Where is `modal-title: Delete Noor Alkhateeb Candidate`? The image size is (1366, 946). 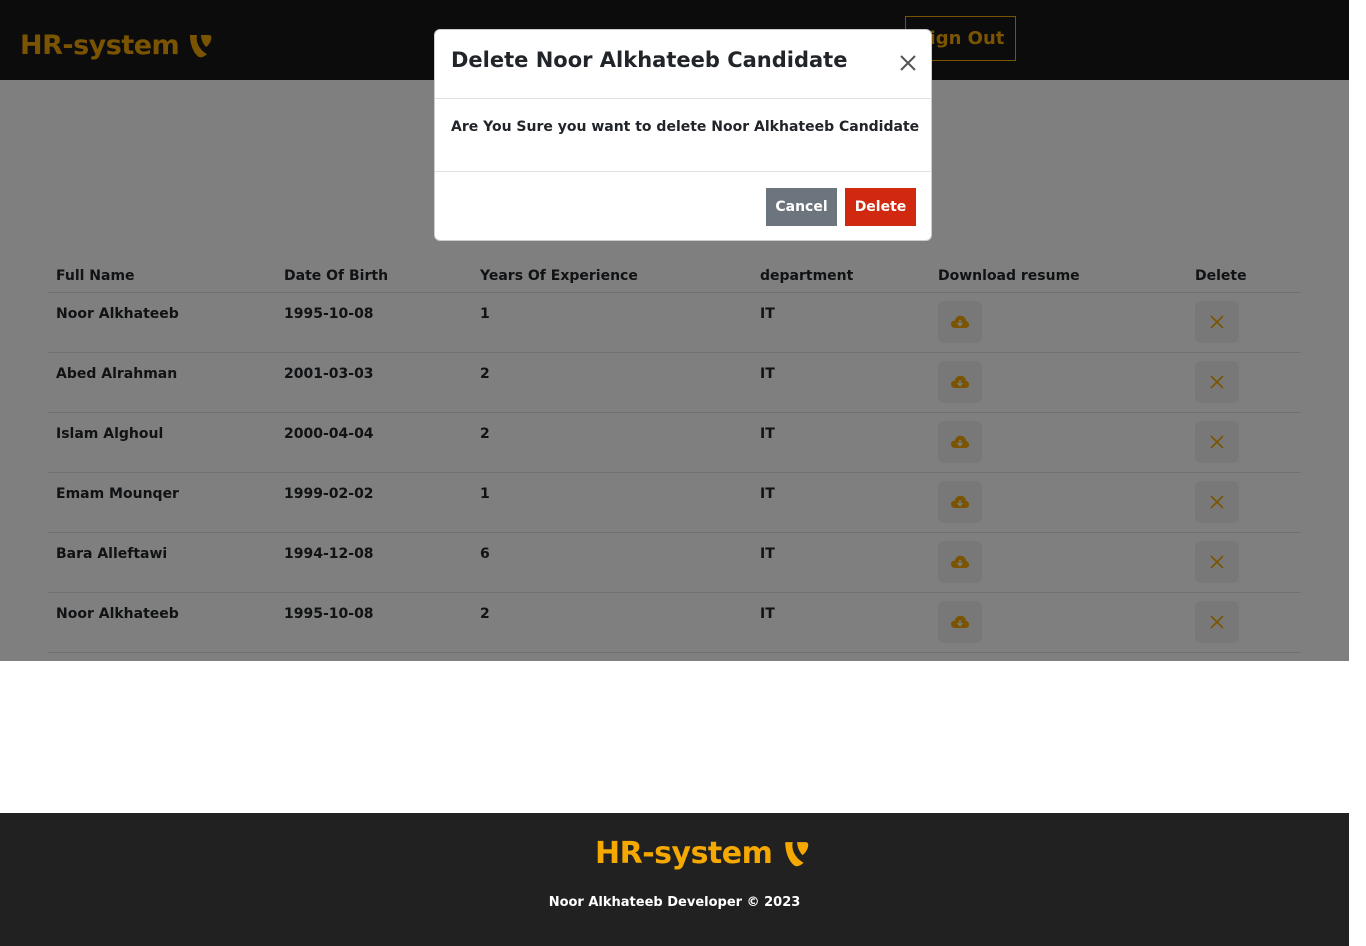 modal-title: Delete Noor Alkhateeb Candidate is located at coordinates (649, 60).